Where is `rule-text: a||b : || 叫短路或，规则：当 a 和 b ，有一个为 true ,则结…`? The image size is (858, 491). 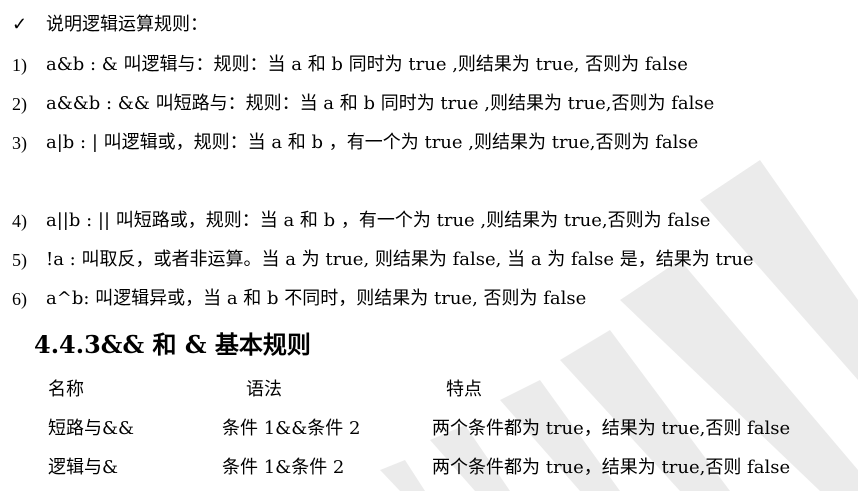 rule-text: a||b : || 叫短路或，规则：当 a 和 b ，有一个为 true ,则结… is located at coordinates (378, 220).